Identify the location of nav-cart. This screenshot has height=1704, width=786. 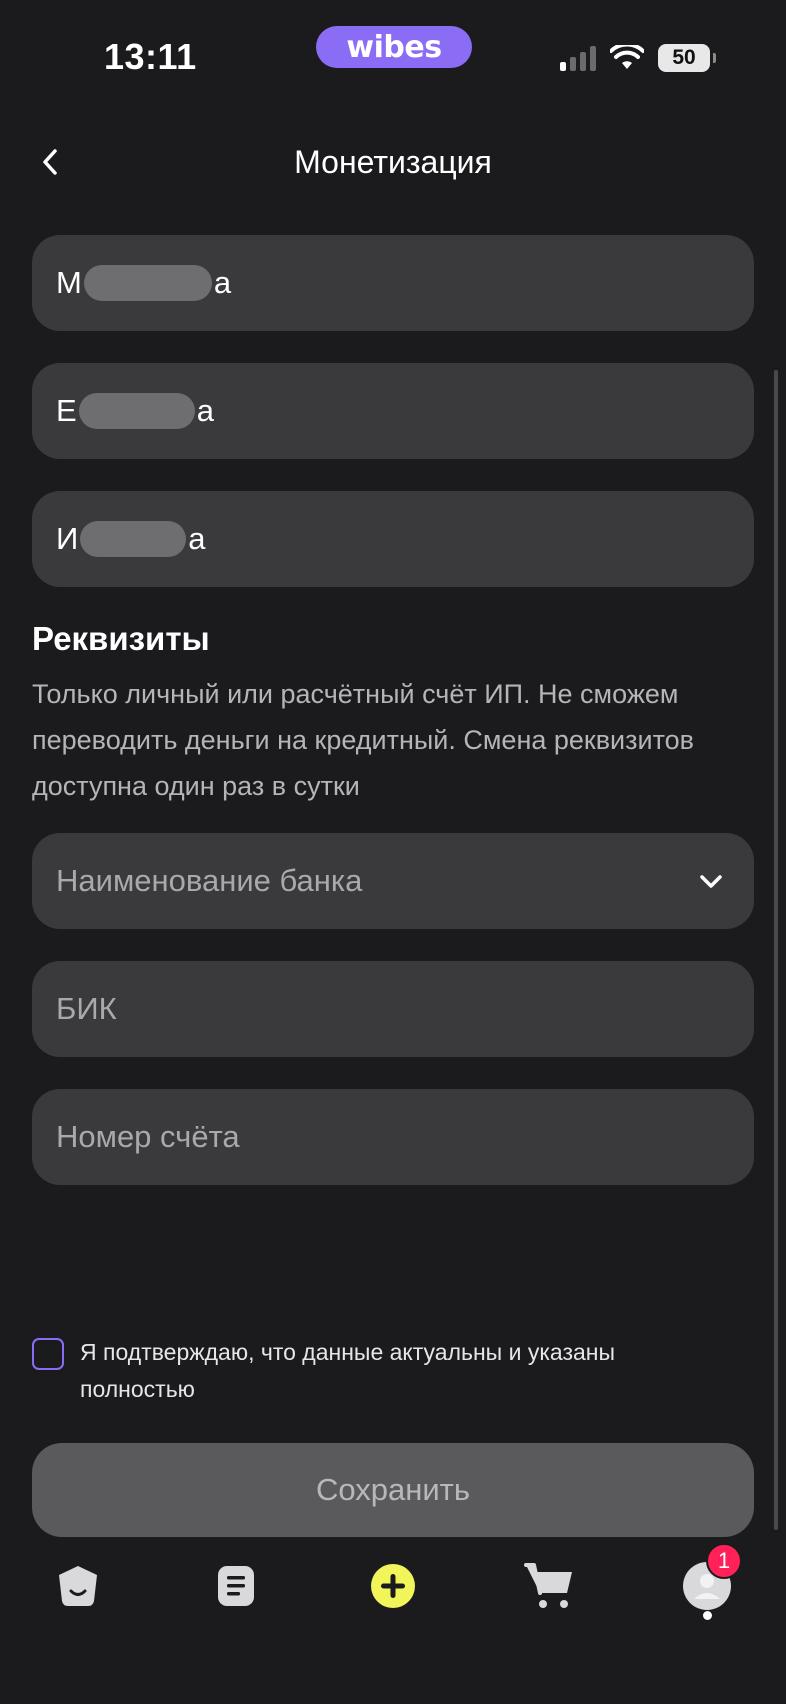
(550, 1586).